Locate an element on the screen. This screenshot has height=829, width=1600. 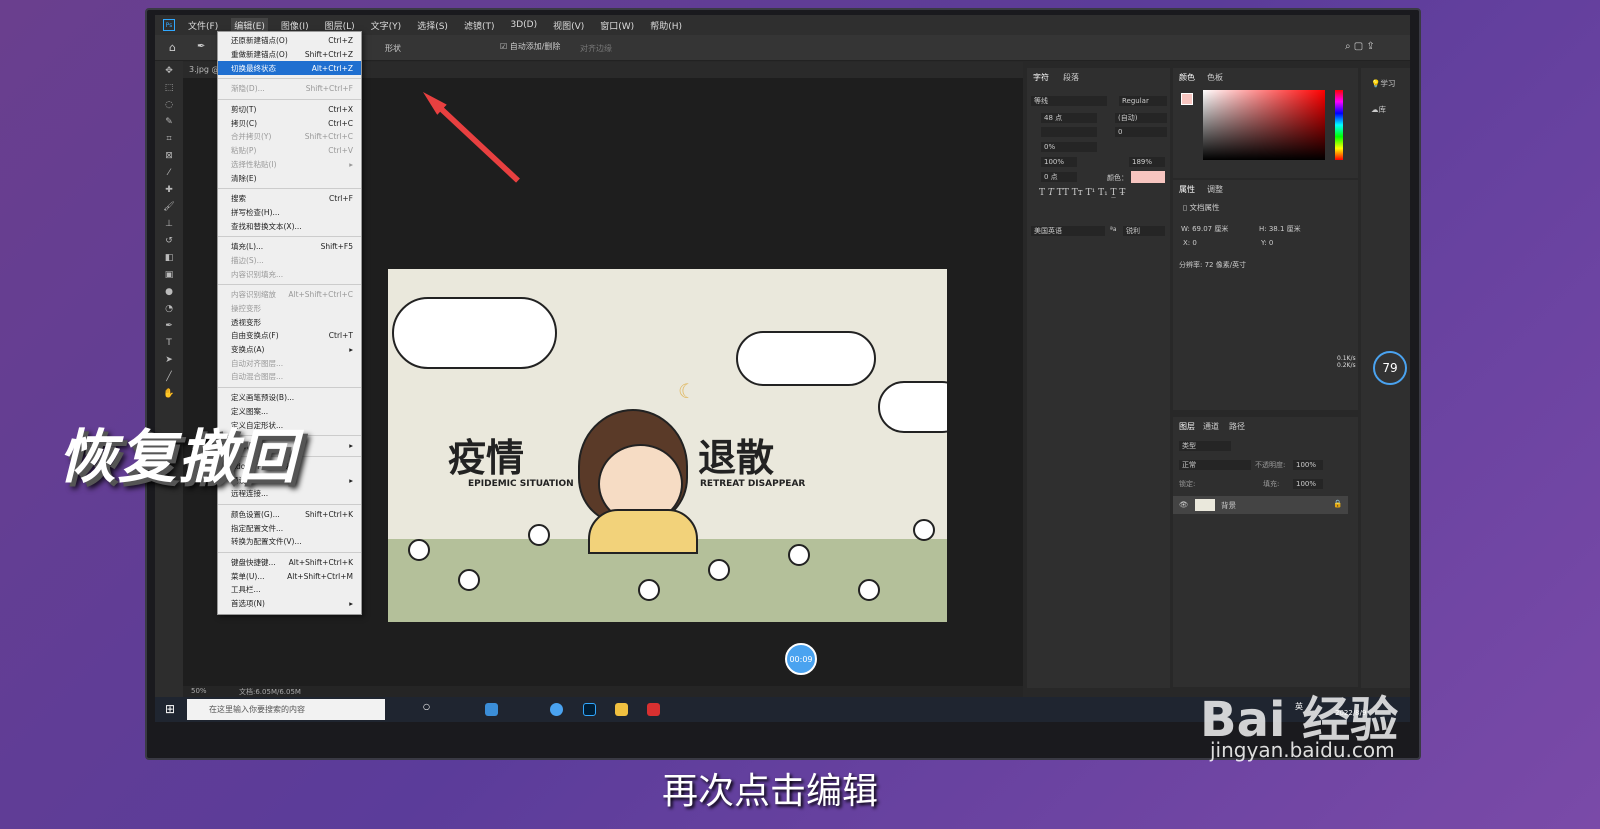
edit-menu-item: 选择性粘贴(I) ▸ is located at coordinates (289, 165).